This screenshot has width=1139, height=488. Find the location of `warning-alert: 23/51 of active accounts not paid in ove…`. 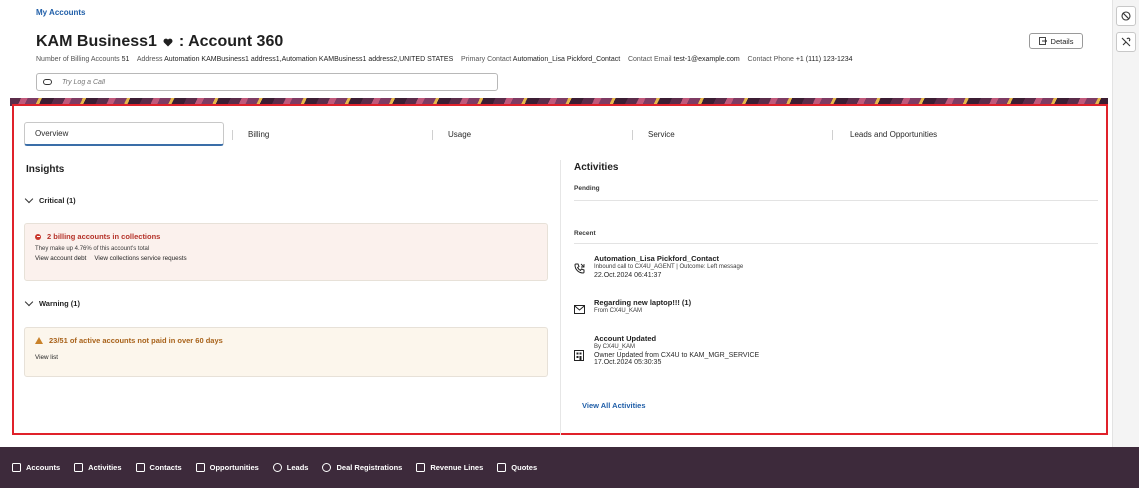

warning-alert: 23/51 of active accounts not paid in ove… is located at coordinates (286, 352).